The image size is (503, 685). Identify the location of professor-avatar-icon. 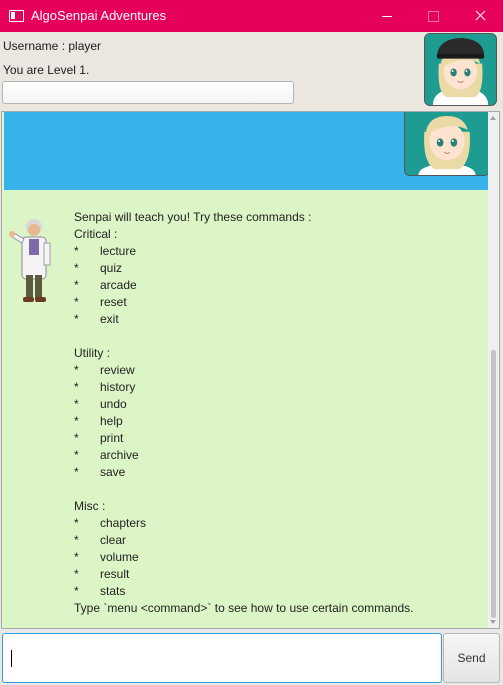
(33, 262).